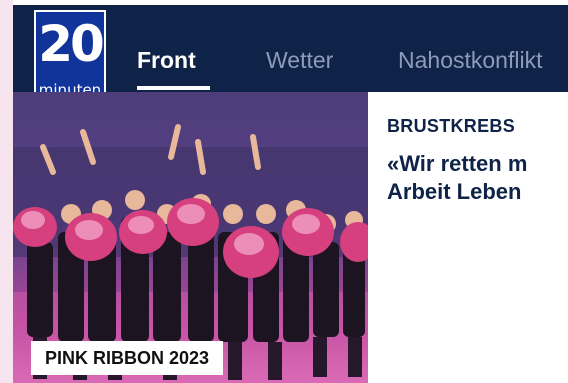  Describe the element at coordinates (166, 60) in the screenshot. I see `nav-item-front: Front` at that location.